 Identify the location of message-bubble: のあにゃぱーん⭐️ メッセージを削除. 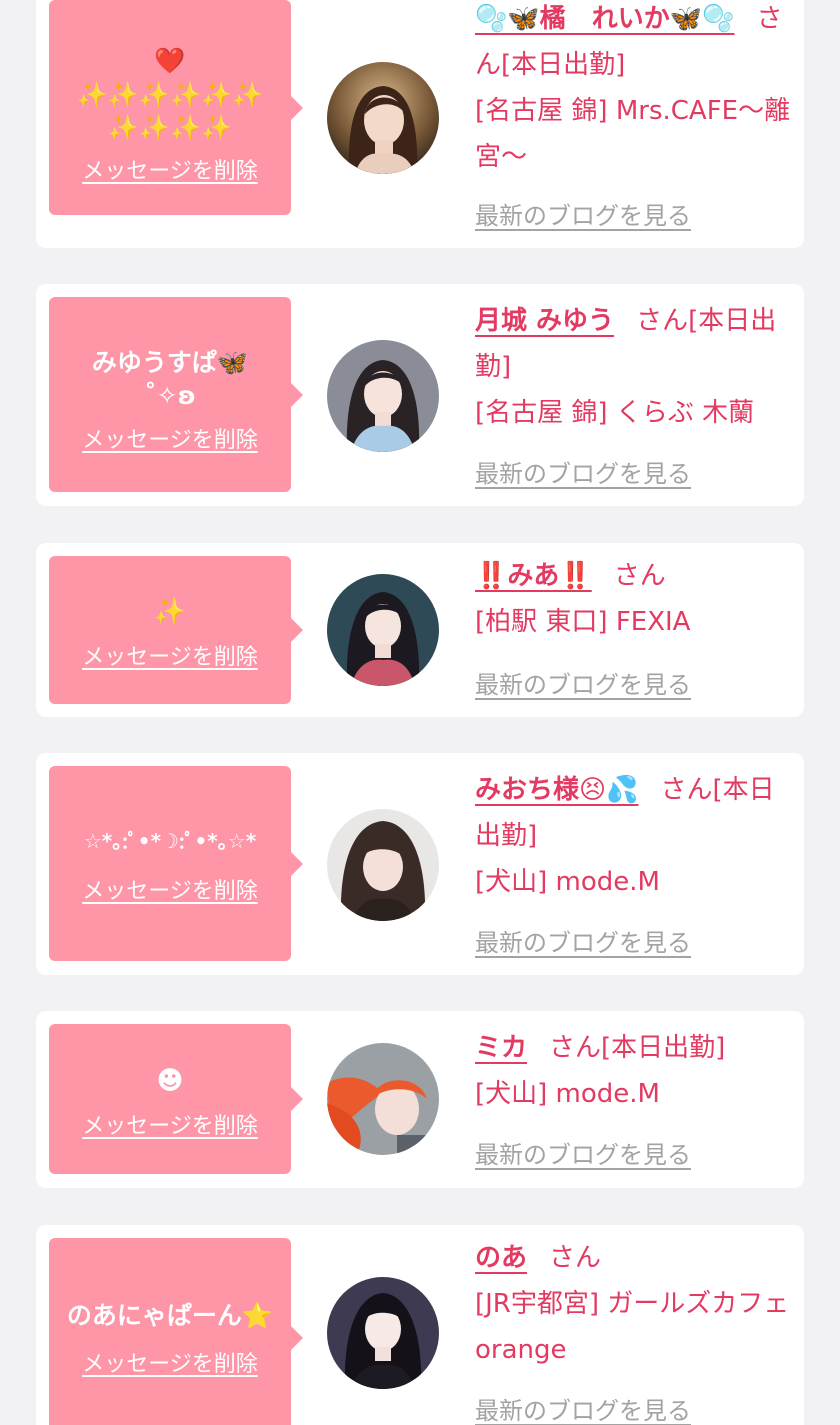
(170, 1331).